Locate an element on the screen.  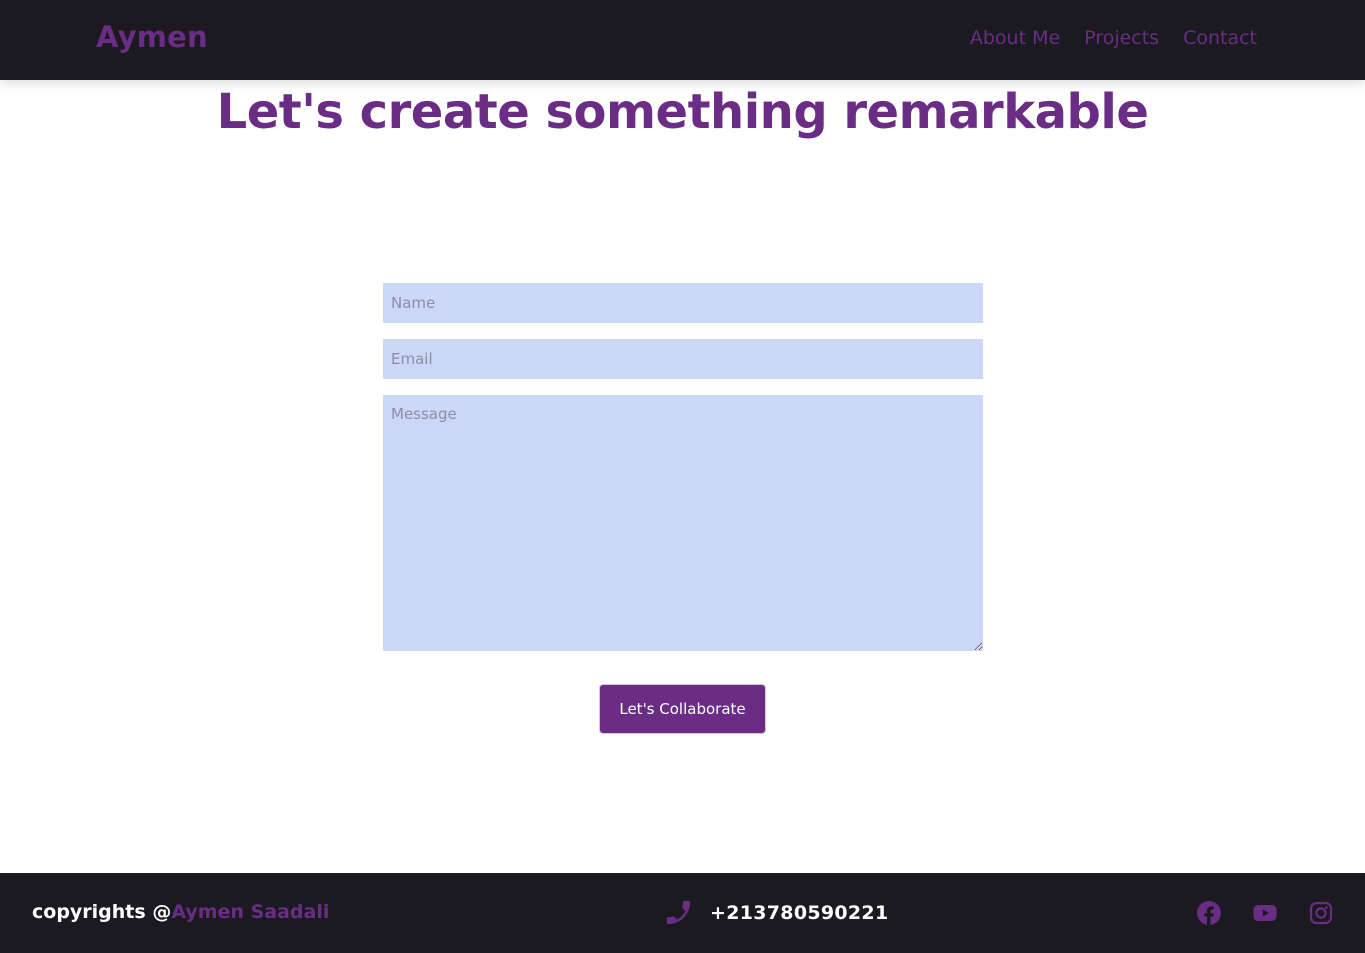
site-logo: Aymen is located at coordinates (152, 37).